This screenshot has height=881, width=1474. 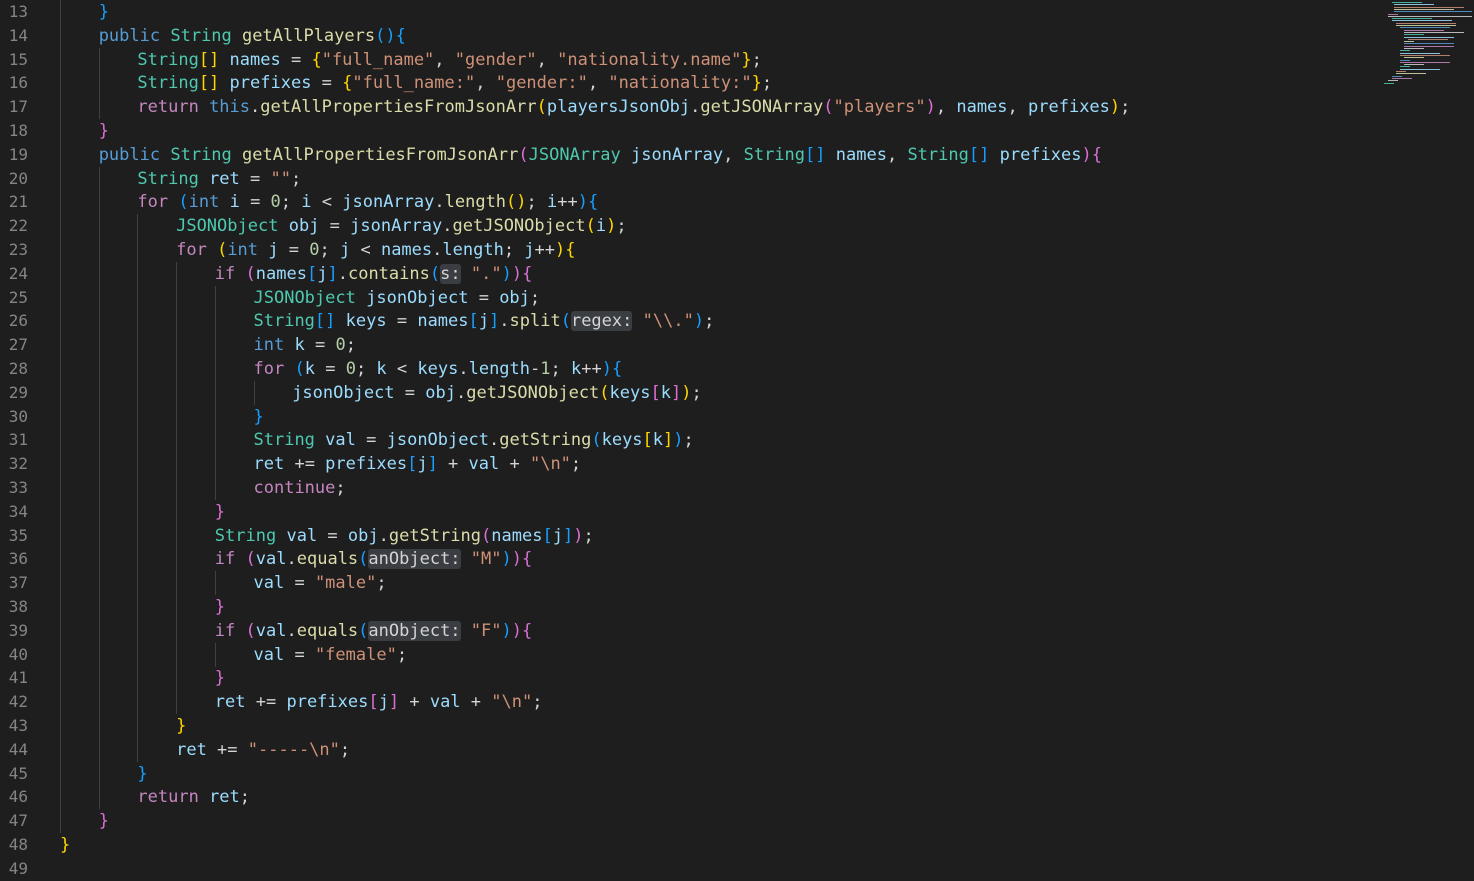 I want to click on line-number: 40, so click(x=18, y=654).